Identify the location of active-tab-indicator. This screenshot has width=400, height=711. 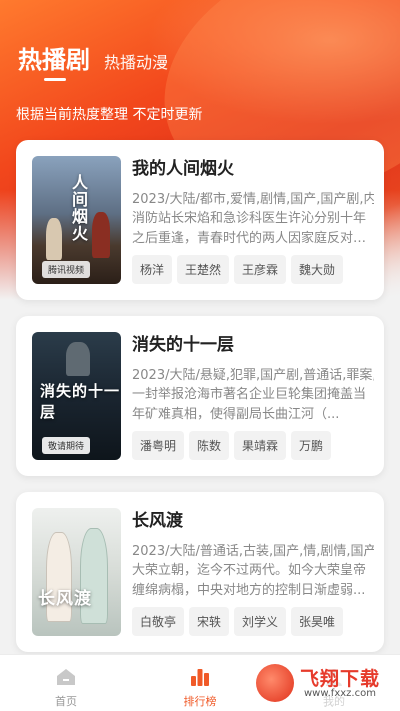
(55, 79).